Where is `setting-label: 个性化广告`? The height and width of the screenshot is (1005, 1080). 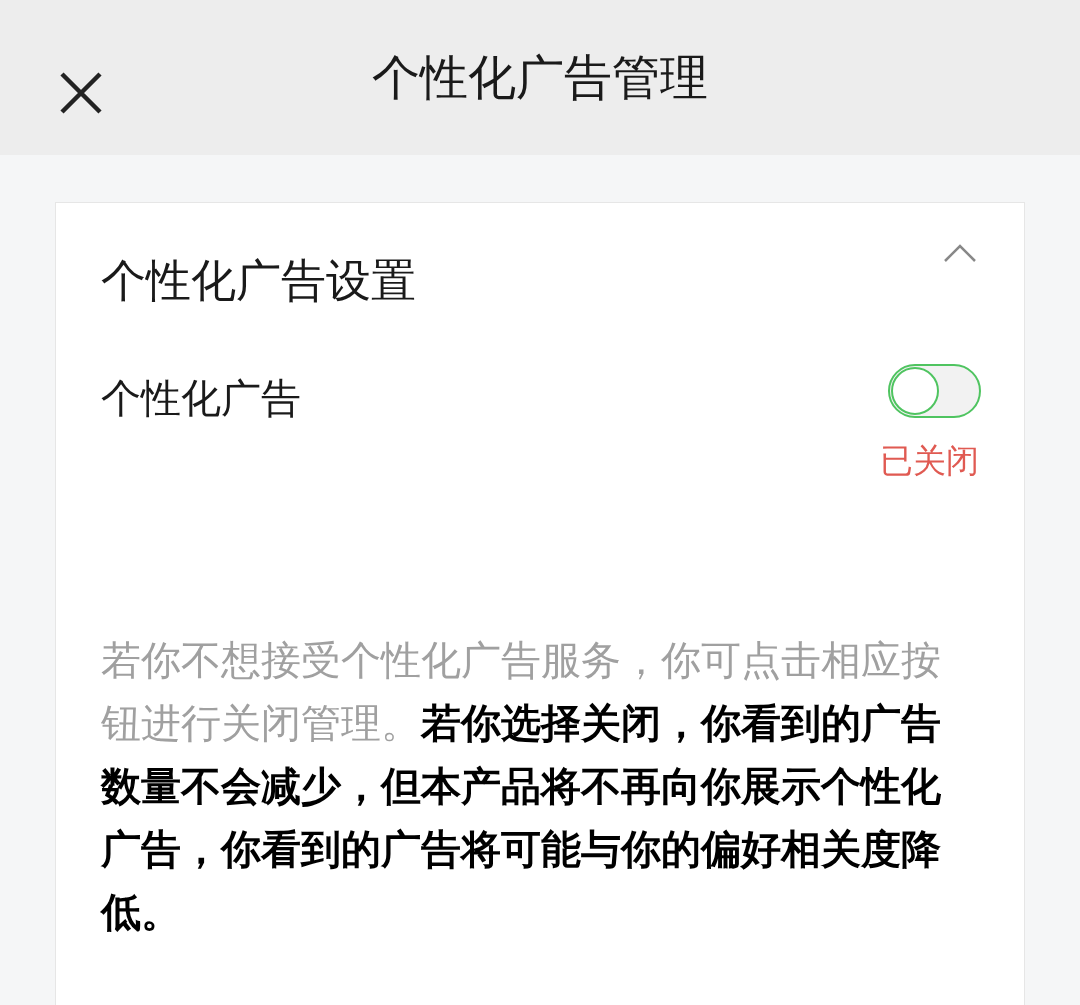 setting-label: 个性化广告 is located at coordinates (201, 400).